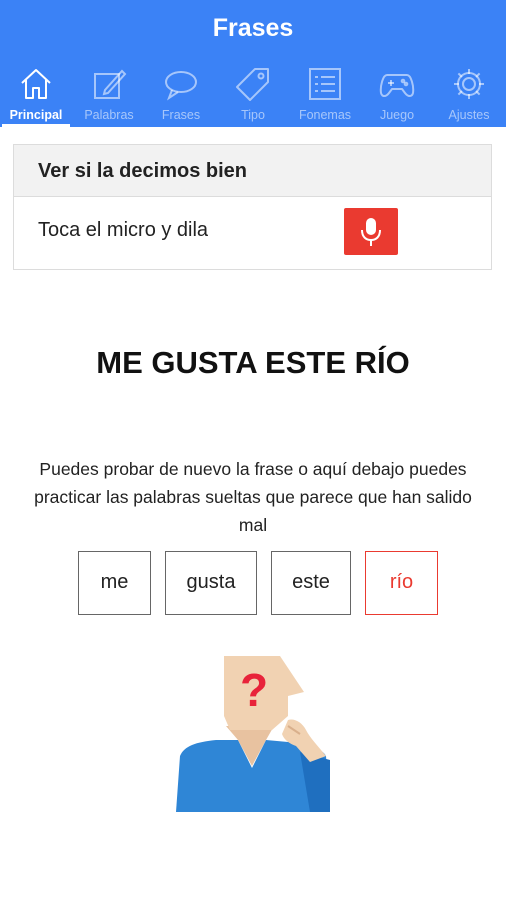 Image resolution: width=506 pixels, height=900 pixels. Describe the element at coordinates (252, 84) in the screenshot. I see `tag-icon` at that location.